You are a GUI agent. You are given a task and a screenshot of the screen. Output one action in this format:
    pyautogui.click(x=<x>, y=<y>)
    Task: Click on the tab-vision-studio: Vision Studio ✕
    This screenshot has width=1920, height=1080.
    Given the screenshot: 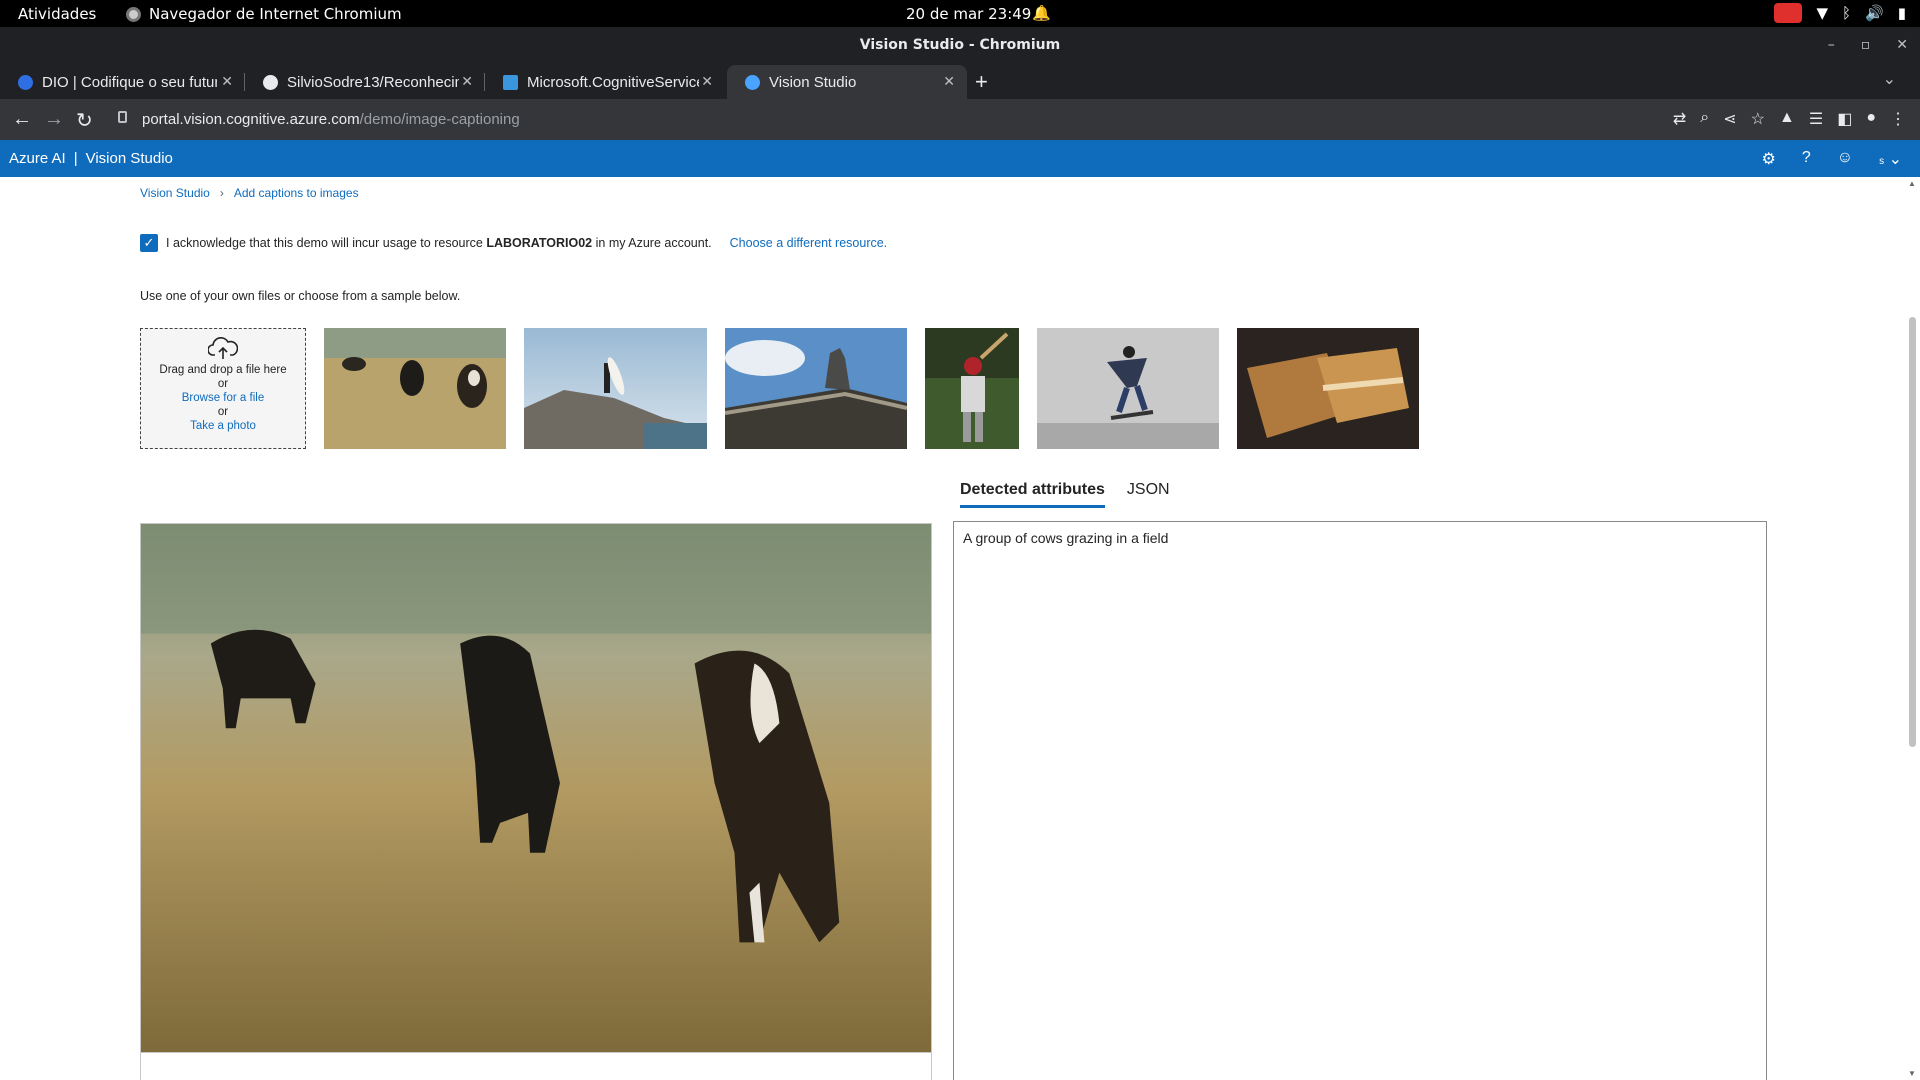 What is the action you would take?
    pyautogui.click(x=847, y=82)
    